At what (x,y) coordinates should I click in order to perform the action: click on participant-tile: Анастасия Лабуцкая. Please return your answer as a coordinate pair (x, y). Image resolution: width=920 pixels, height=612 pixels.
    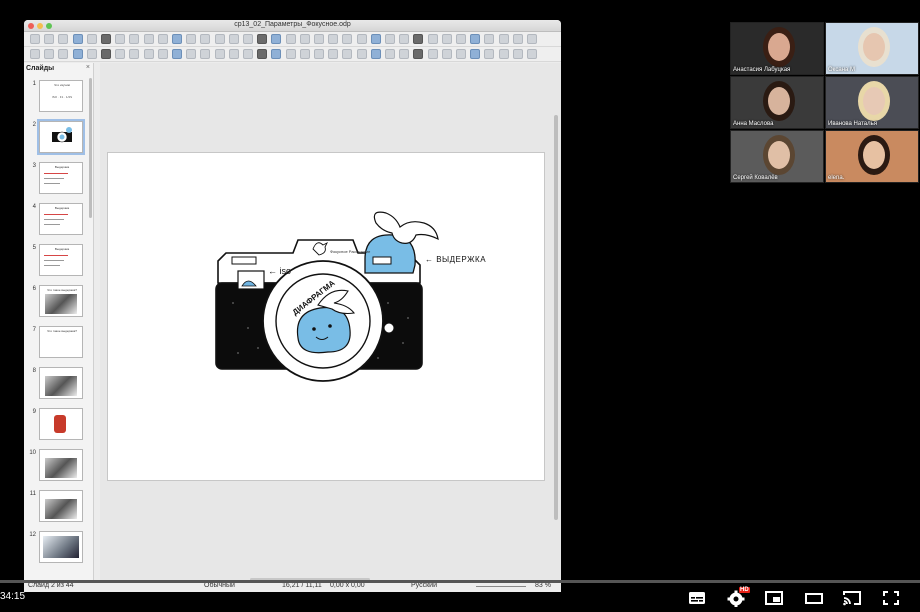
    Looking at the image, I should click on (777, 48).